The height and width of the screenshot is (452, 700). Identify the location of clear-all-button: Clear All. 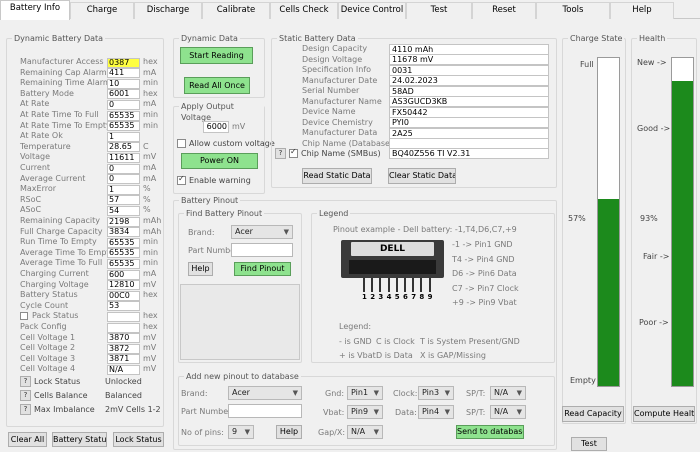
(27, 439).